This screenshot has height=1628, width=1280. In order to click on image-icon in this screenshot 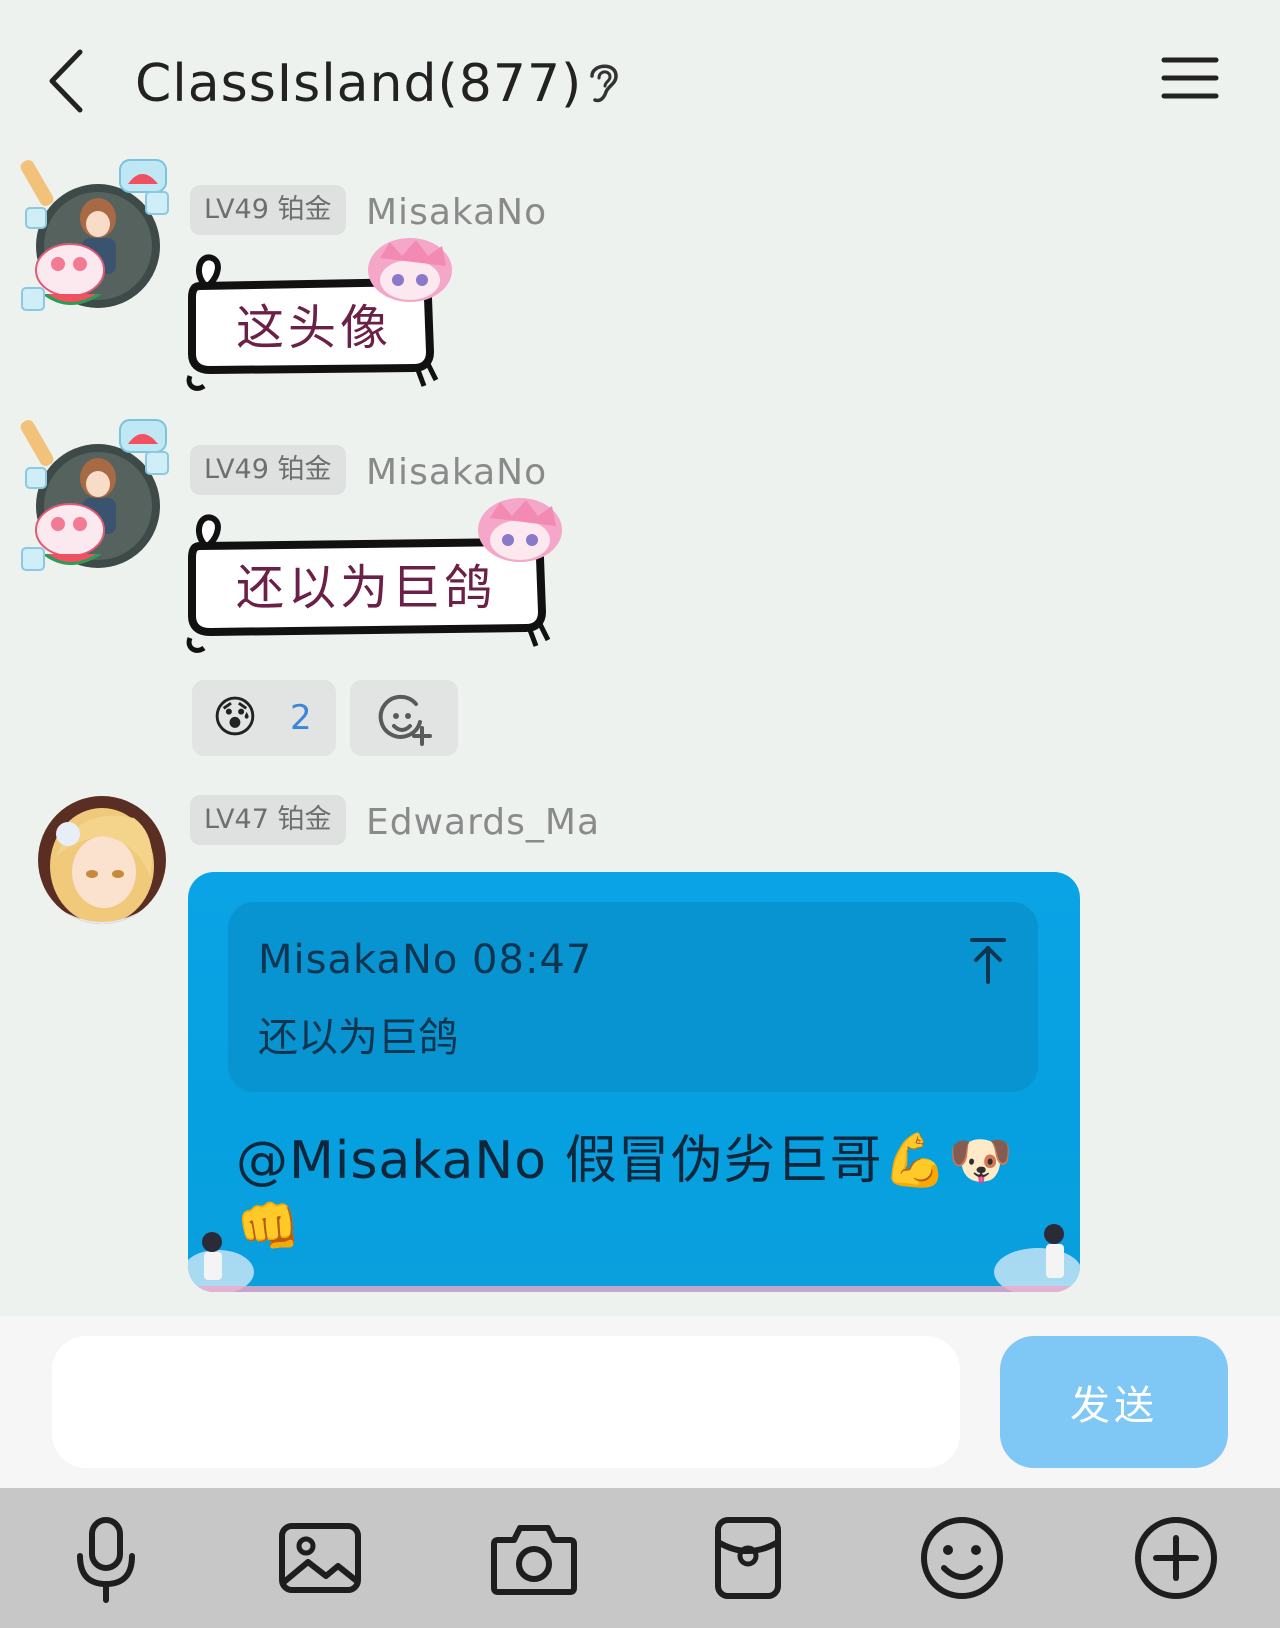, I will do `click(320, 1558)`.